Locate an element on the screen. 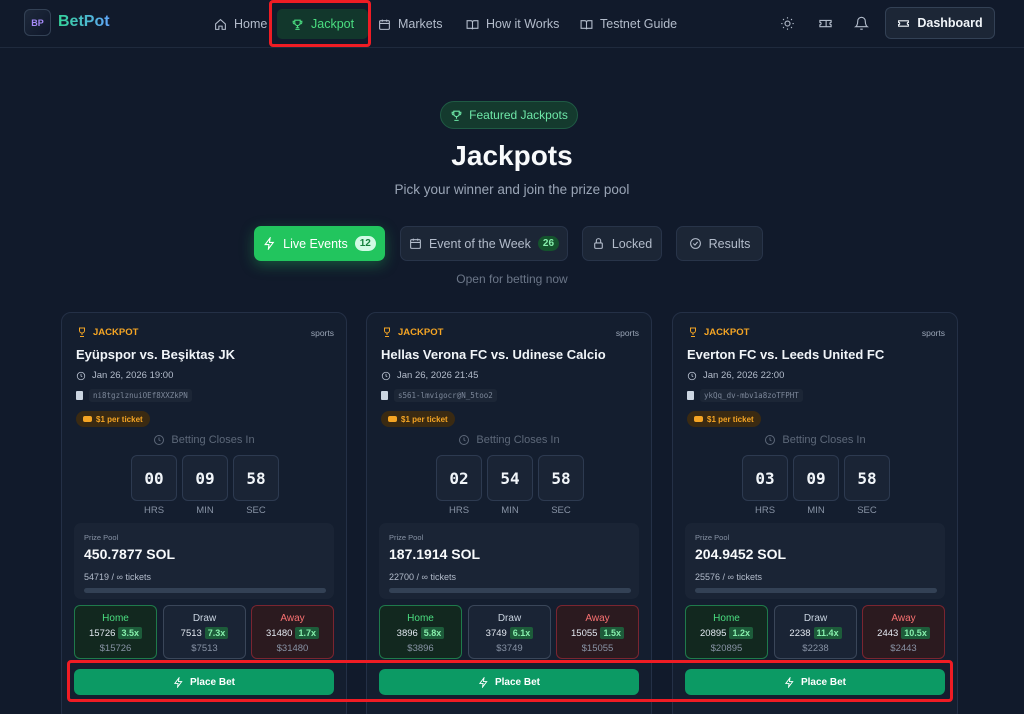 The height and width of the screenshot is (714, 1024). tickets-count: 54719 / ∞ tickets is located at coordinates (117, 577).